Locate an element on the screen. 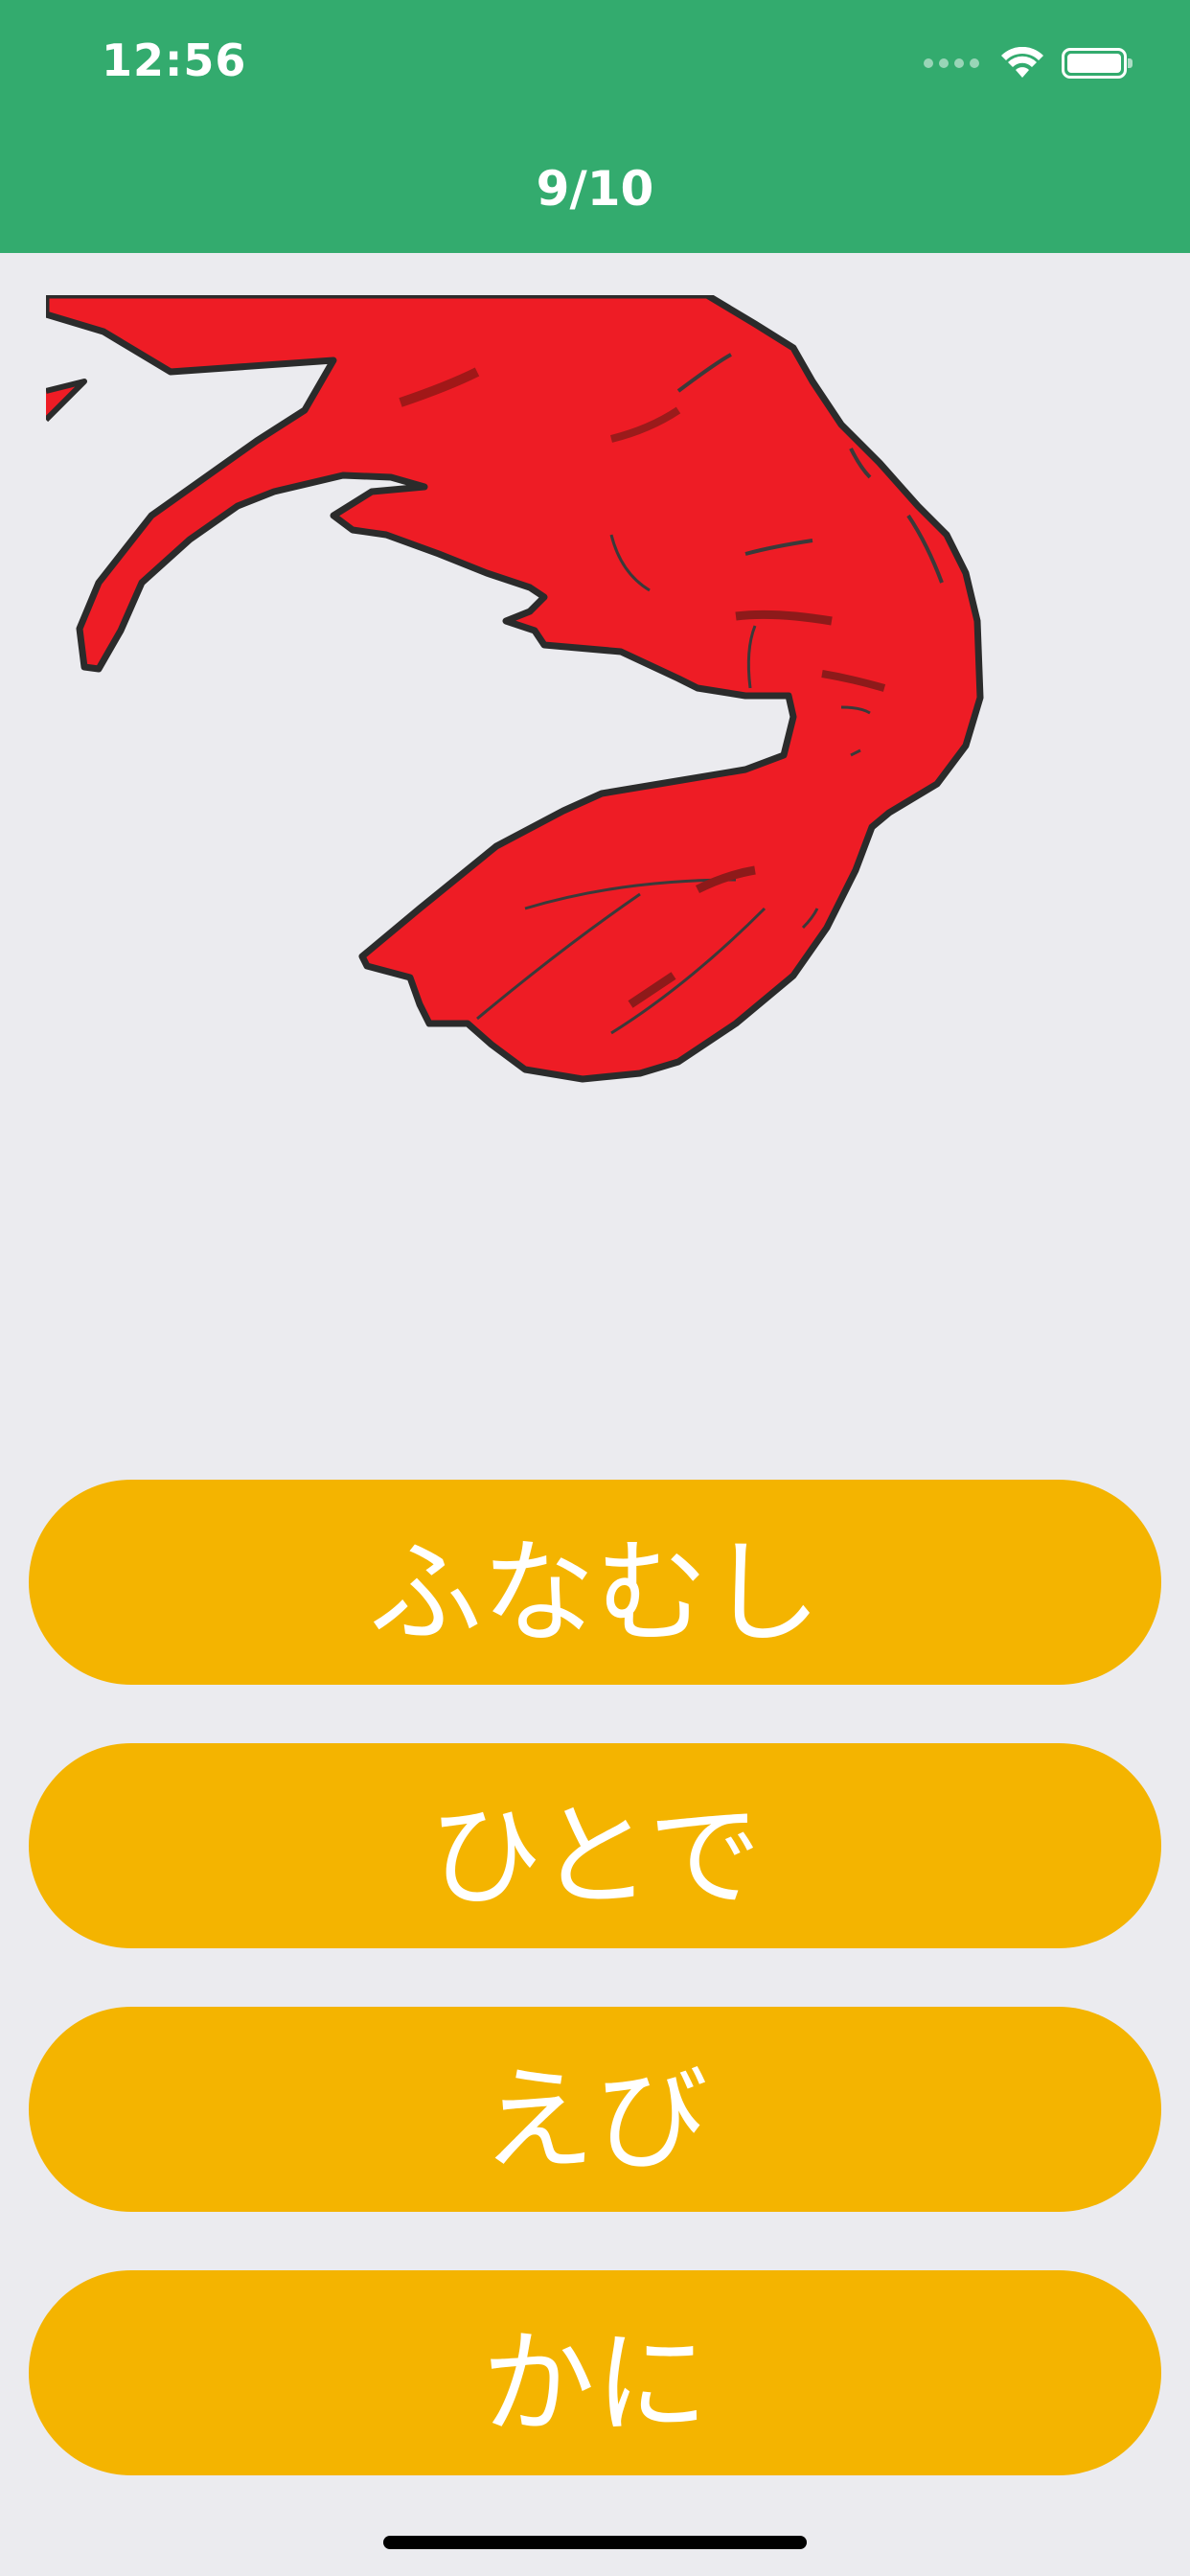 The width and height of the screenshot is (1190, 2576). header-bar: 12:56 9/10 is located at coordinates (595, 126).